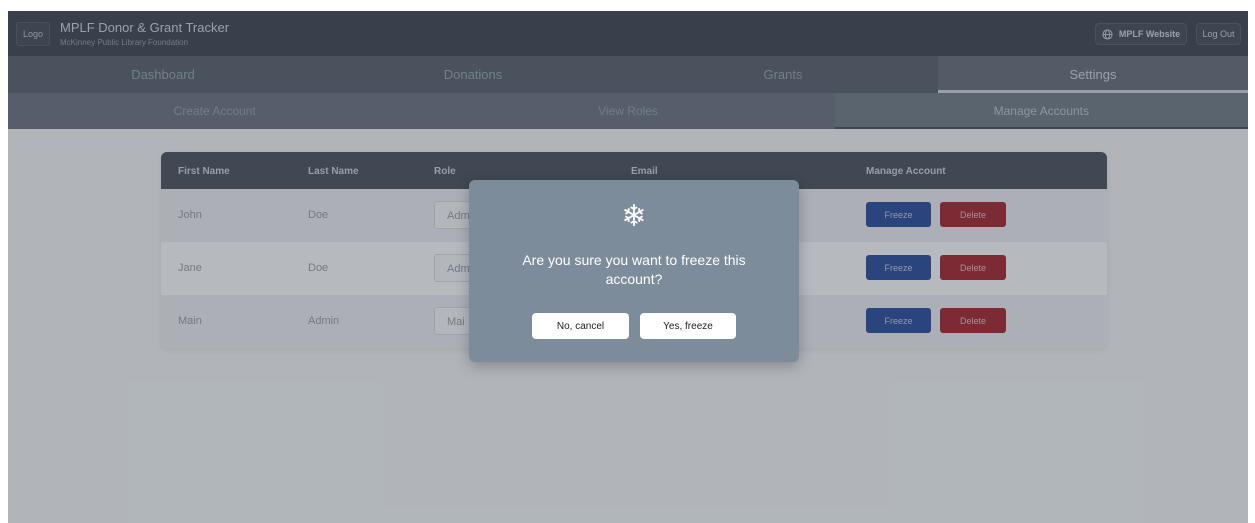 Image resolution: width=1255 pixels, height=523 pixels. I want to click on confirm-freeze-button: Yes, freeze, so click(688, 326).